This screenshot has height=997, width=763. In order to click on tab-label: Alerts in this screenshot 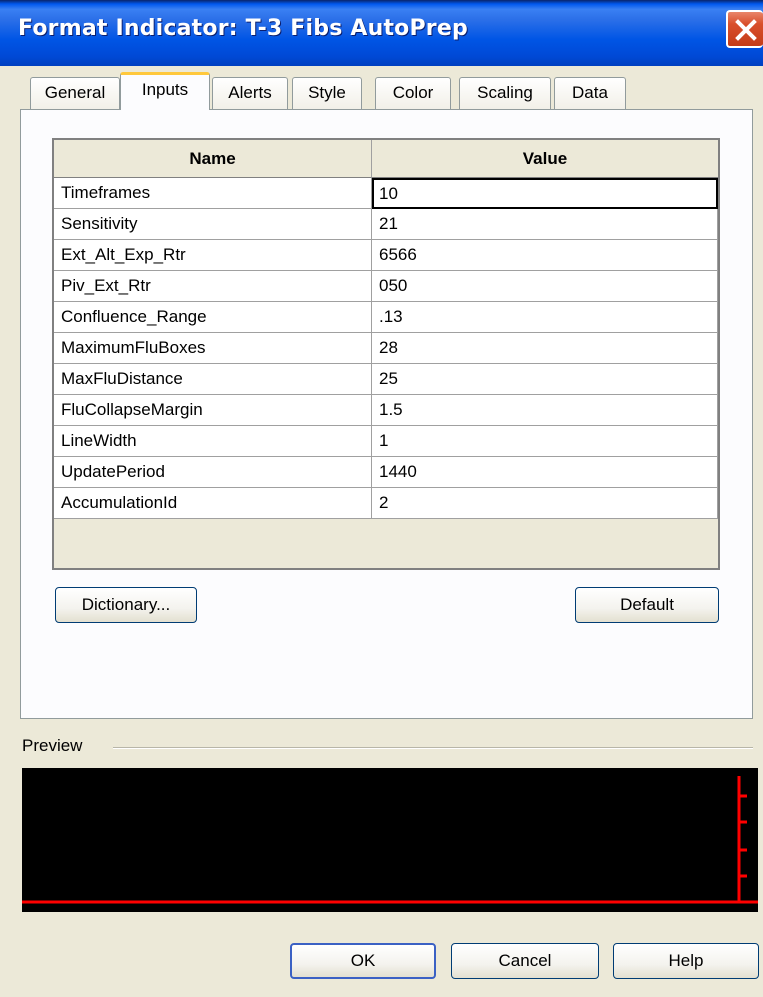, I will do `click(250, 92)`.